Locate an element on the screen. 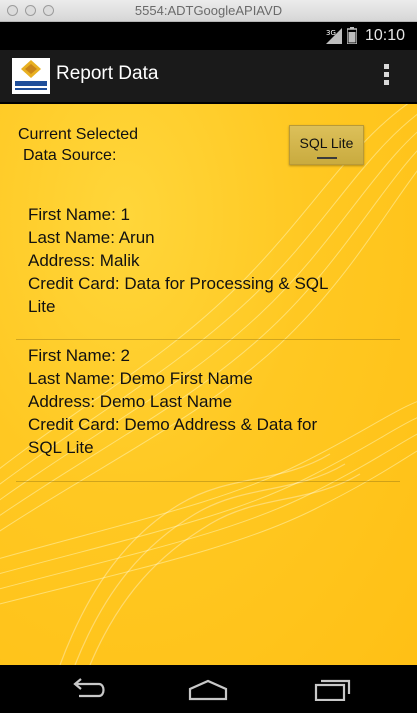  battery-icon is located at coordinates (352, 35).